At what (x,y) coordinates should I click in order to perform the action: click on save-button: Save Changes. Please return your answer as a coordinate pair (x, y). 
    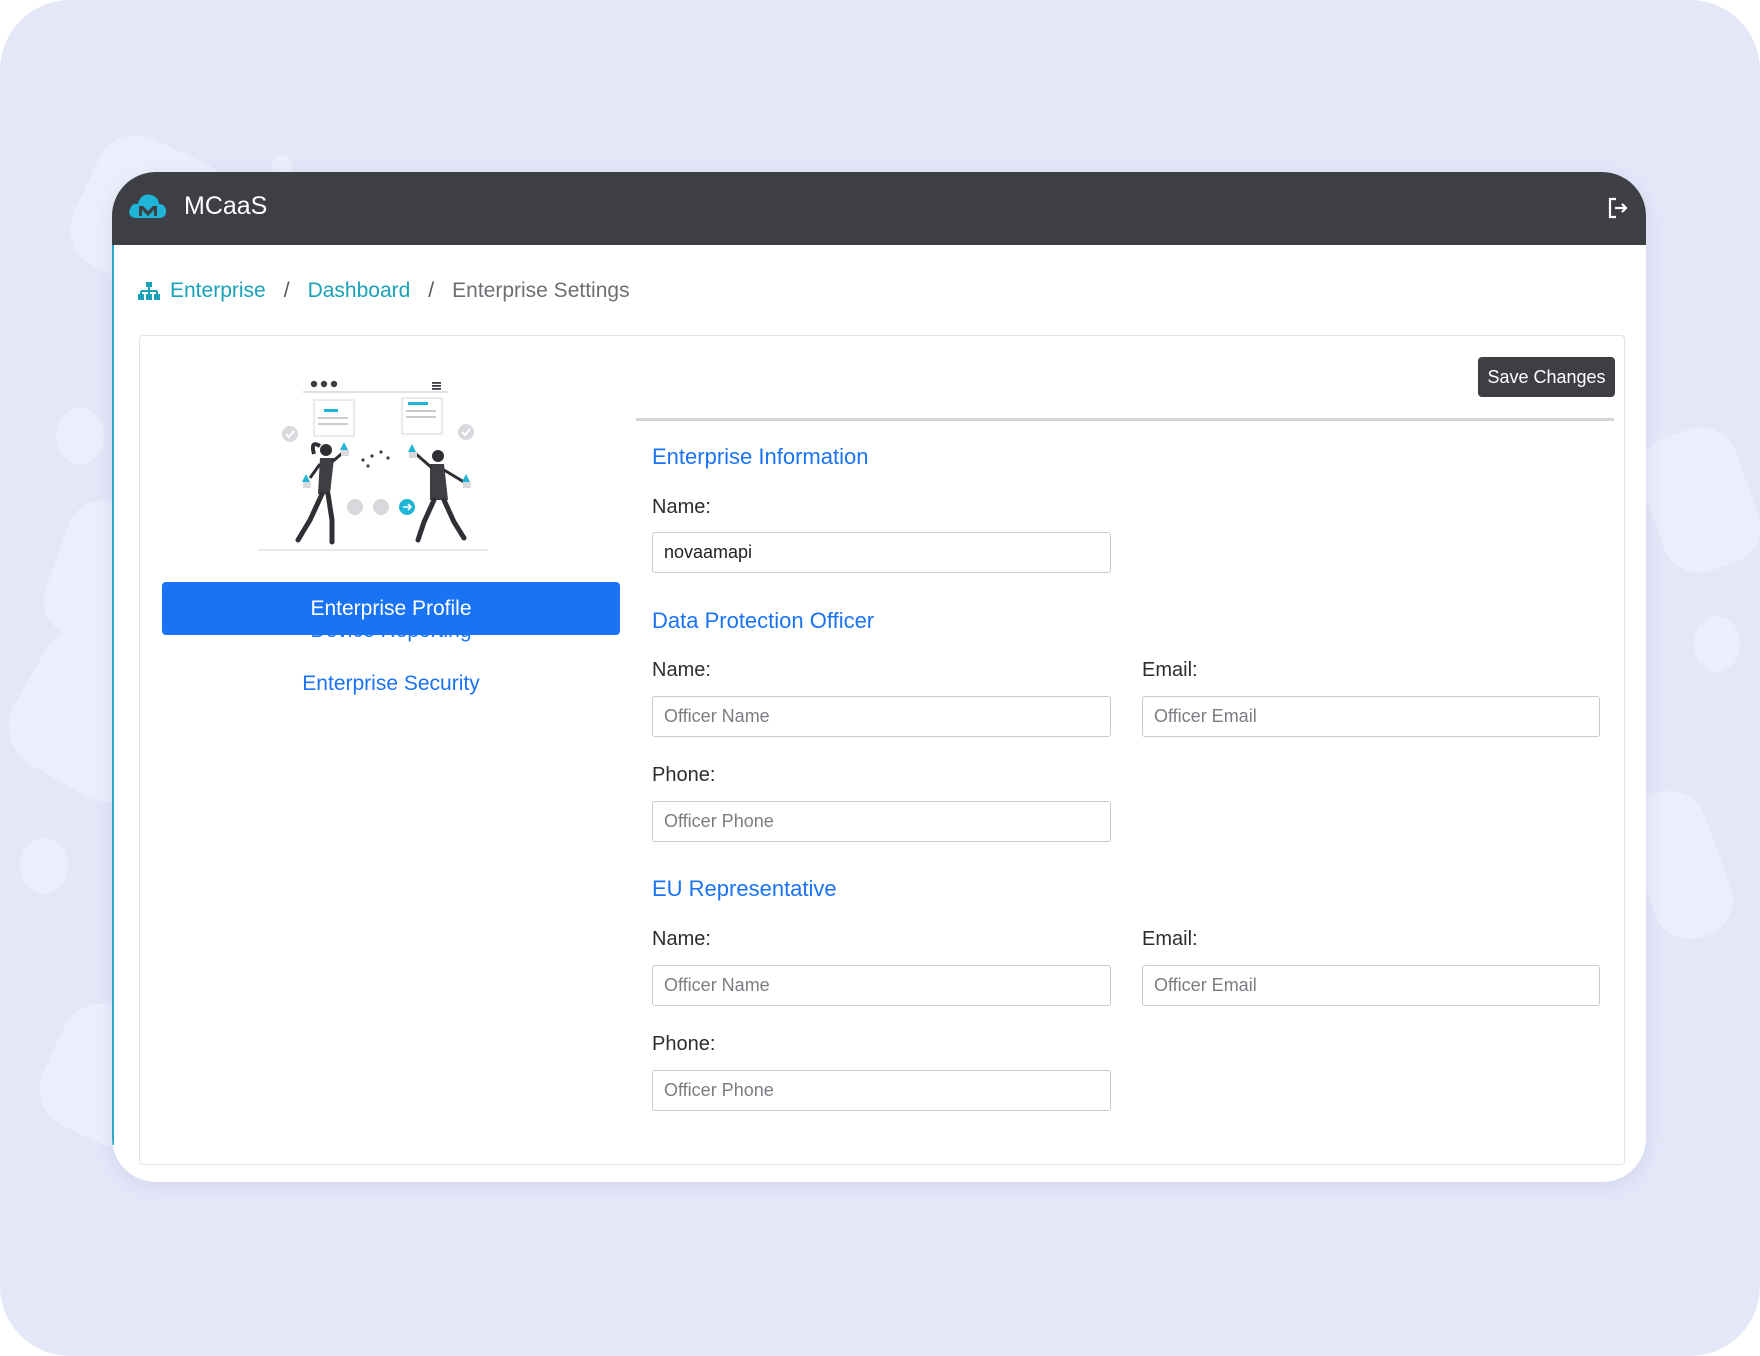
    Looking at the image, I should click on (1546, 377).